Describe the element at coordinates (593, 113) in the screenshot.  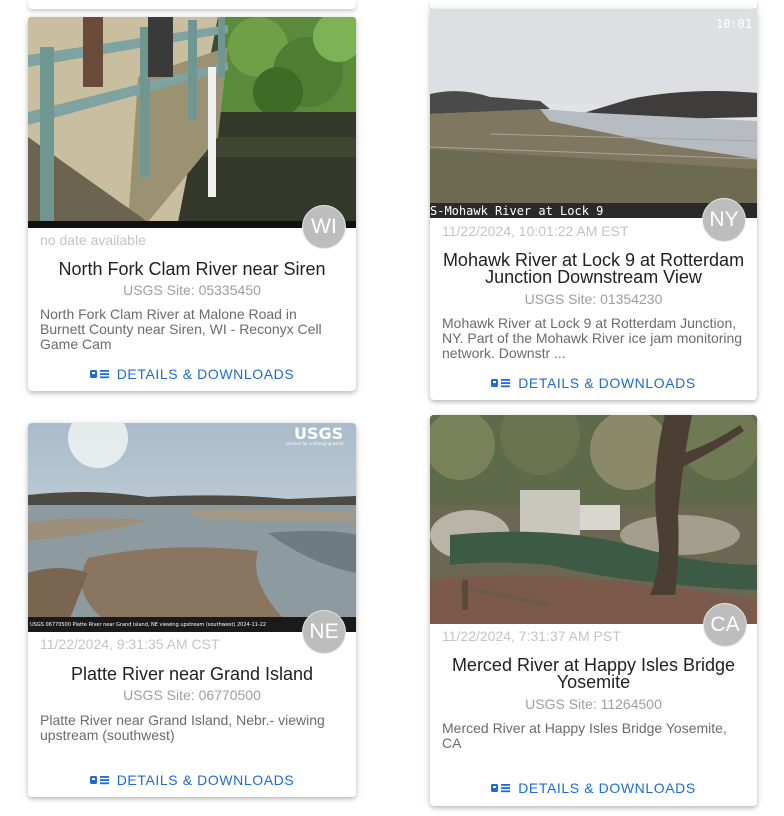
I see `webcam-image: S-Mohawk River at Lock 9 10:01` at that location.